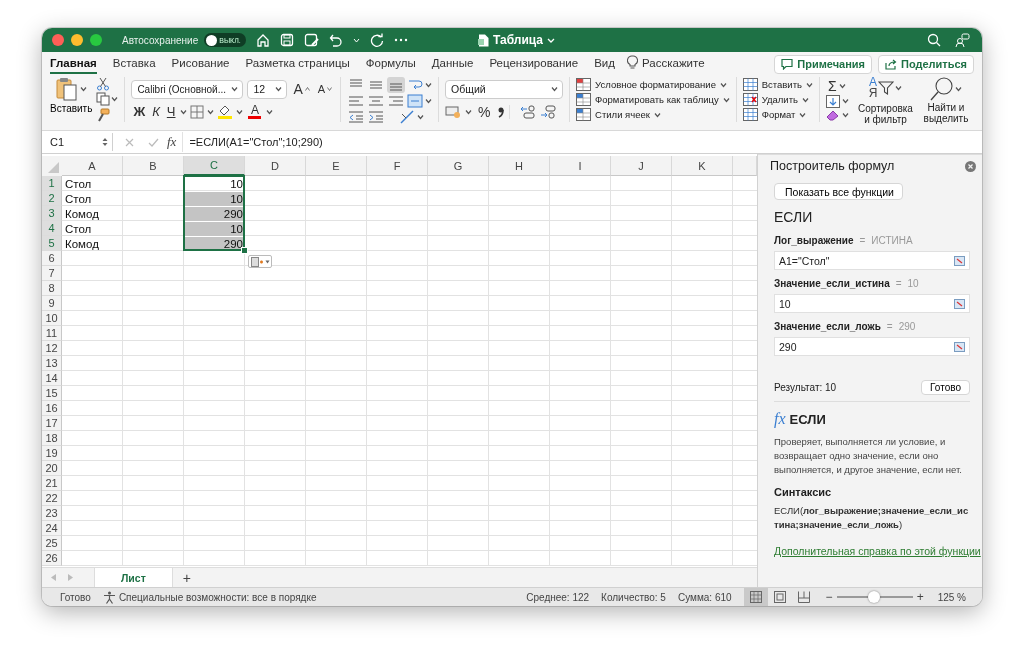  What do you see at coordinates (52, 228) in the screenshot?
I see `row-header: 4` at bounding box center [52, 228].